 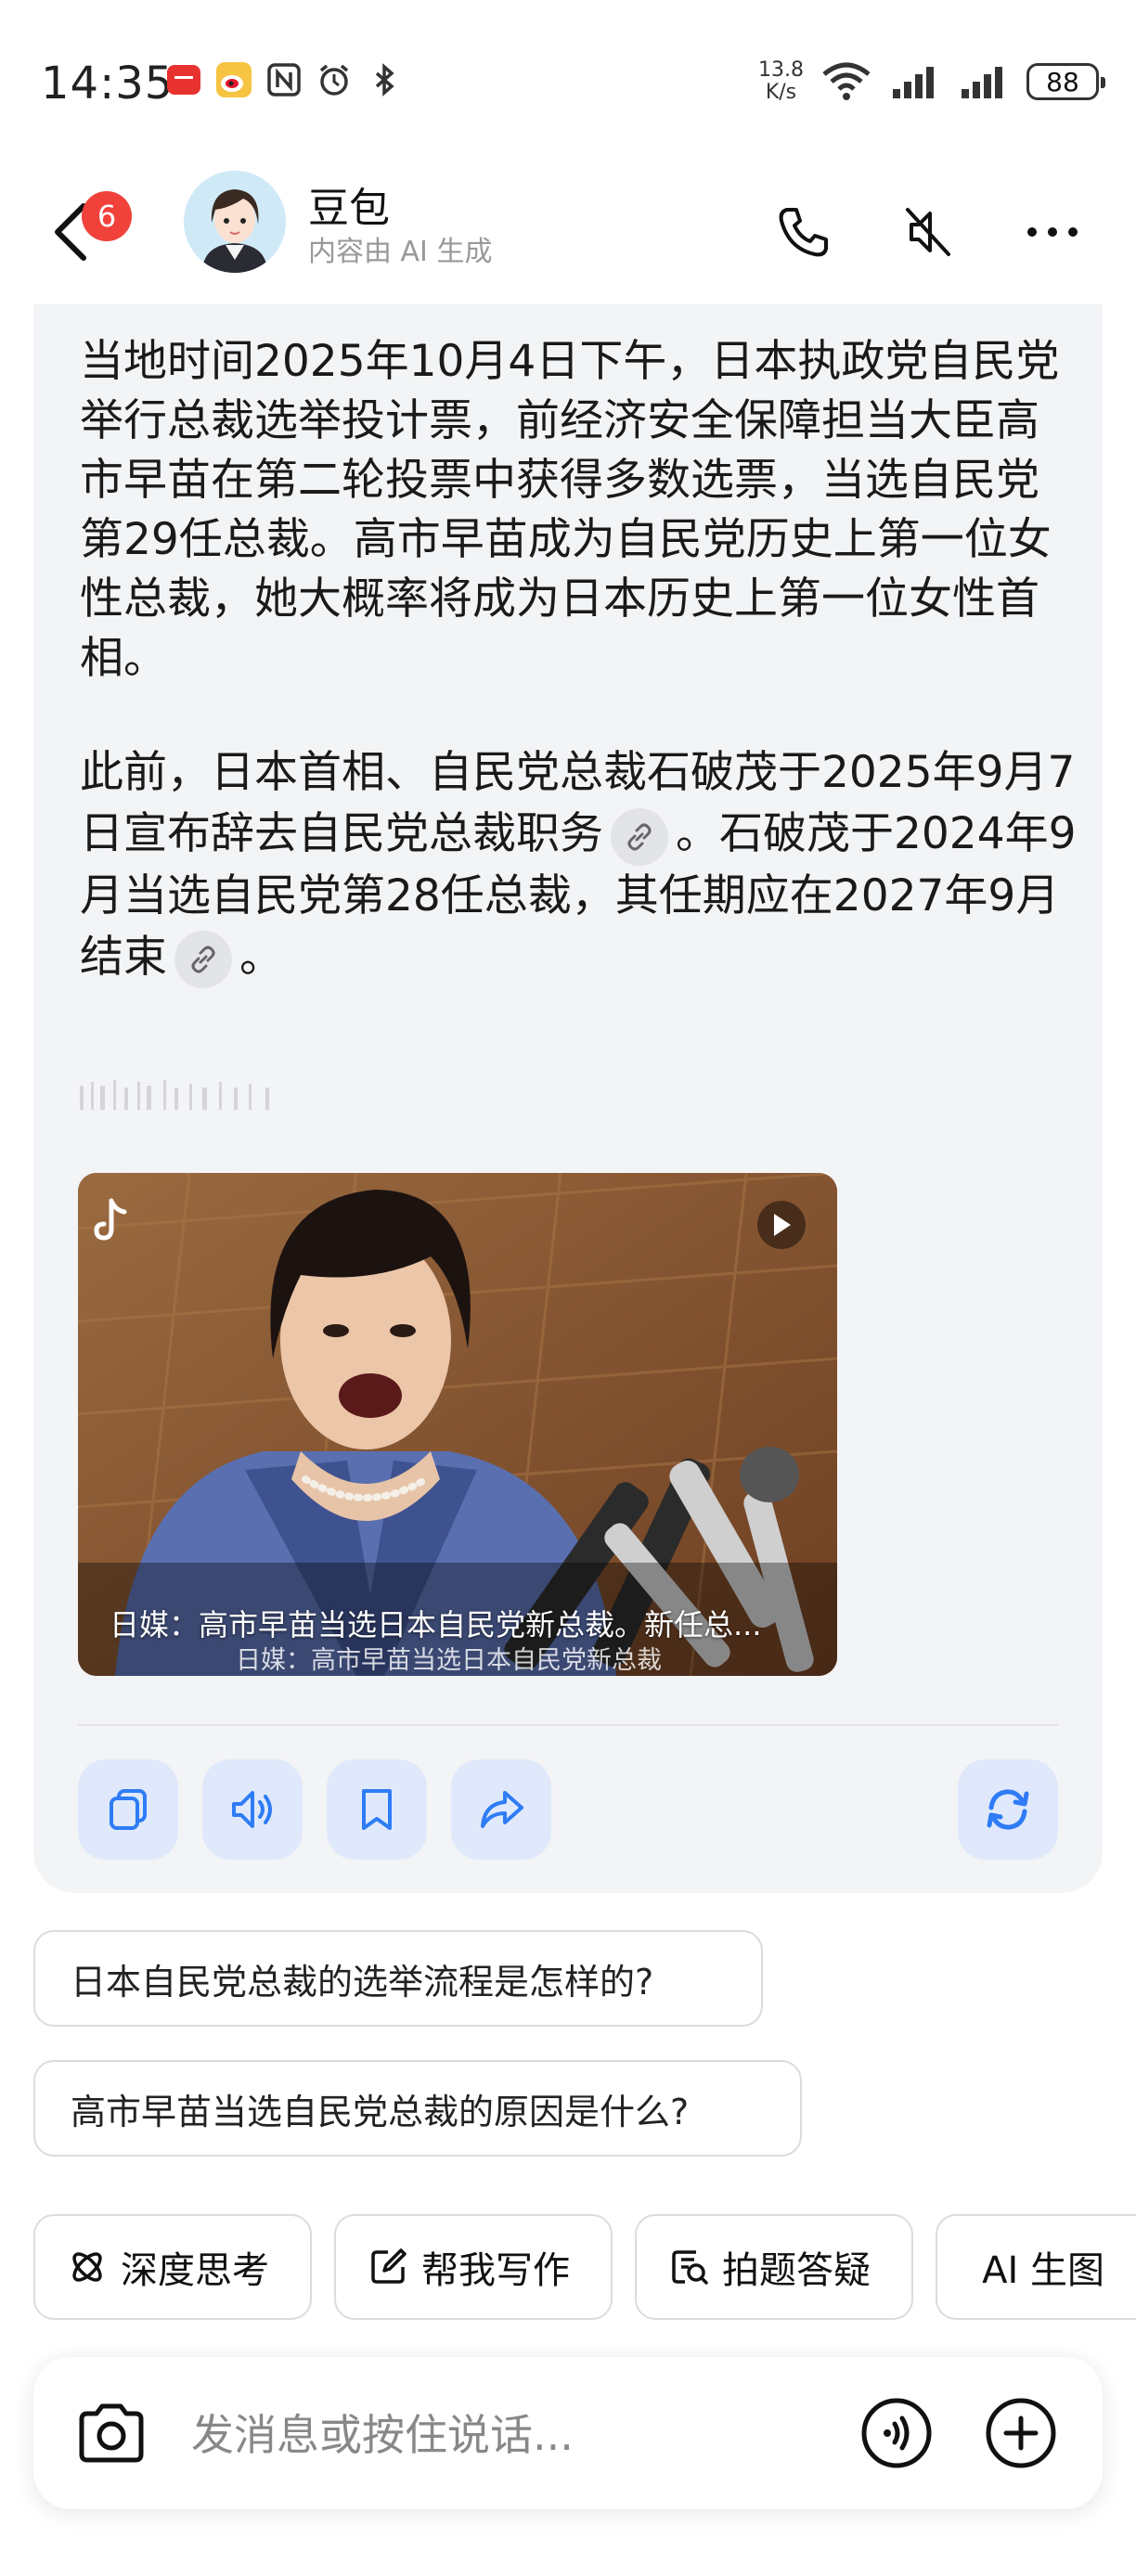 I want to click on video-thumbnail, so click(x=457, y=1425).